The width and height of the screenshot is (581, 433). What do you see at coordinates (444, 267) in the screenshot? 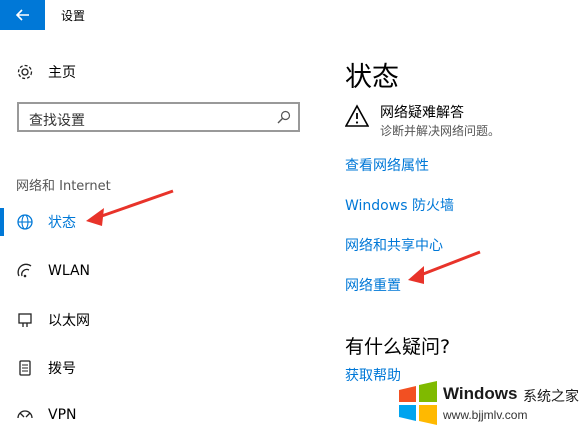
I see `annotation-arrow` at bounding box center [444, 267].